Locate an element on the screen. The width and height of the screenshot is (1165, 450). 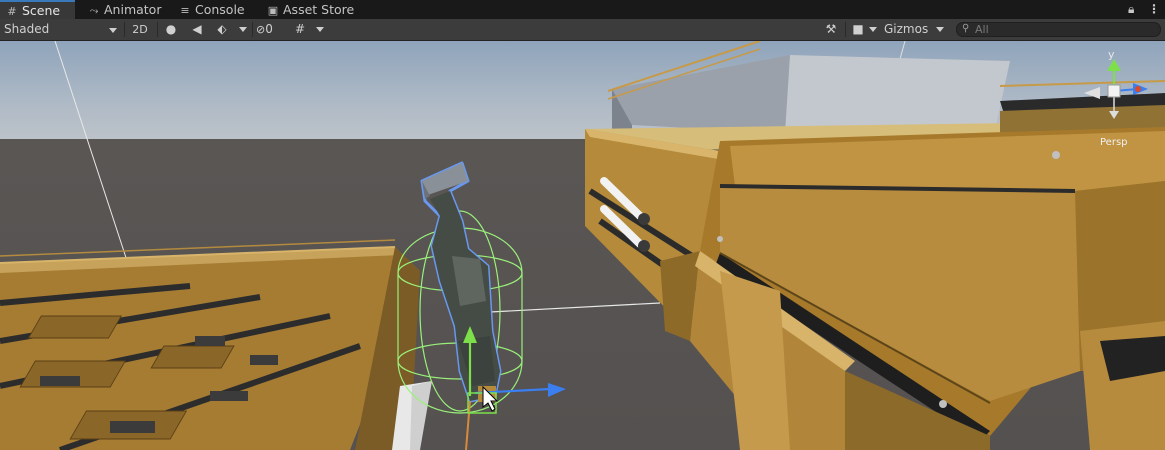
lightbulb-icon: ● is located at coordinates (171, 29).